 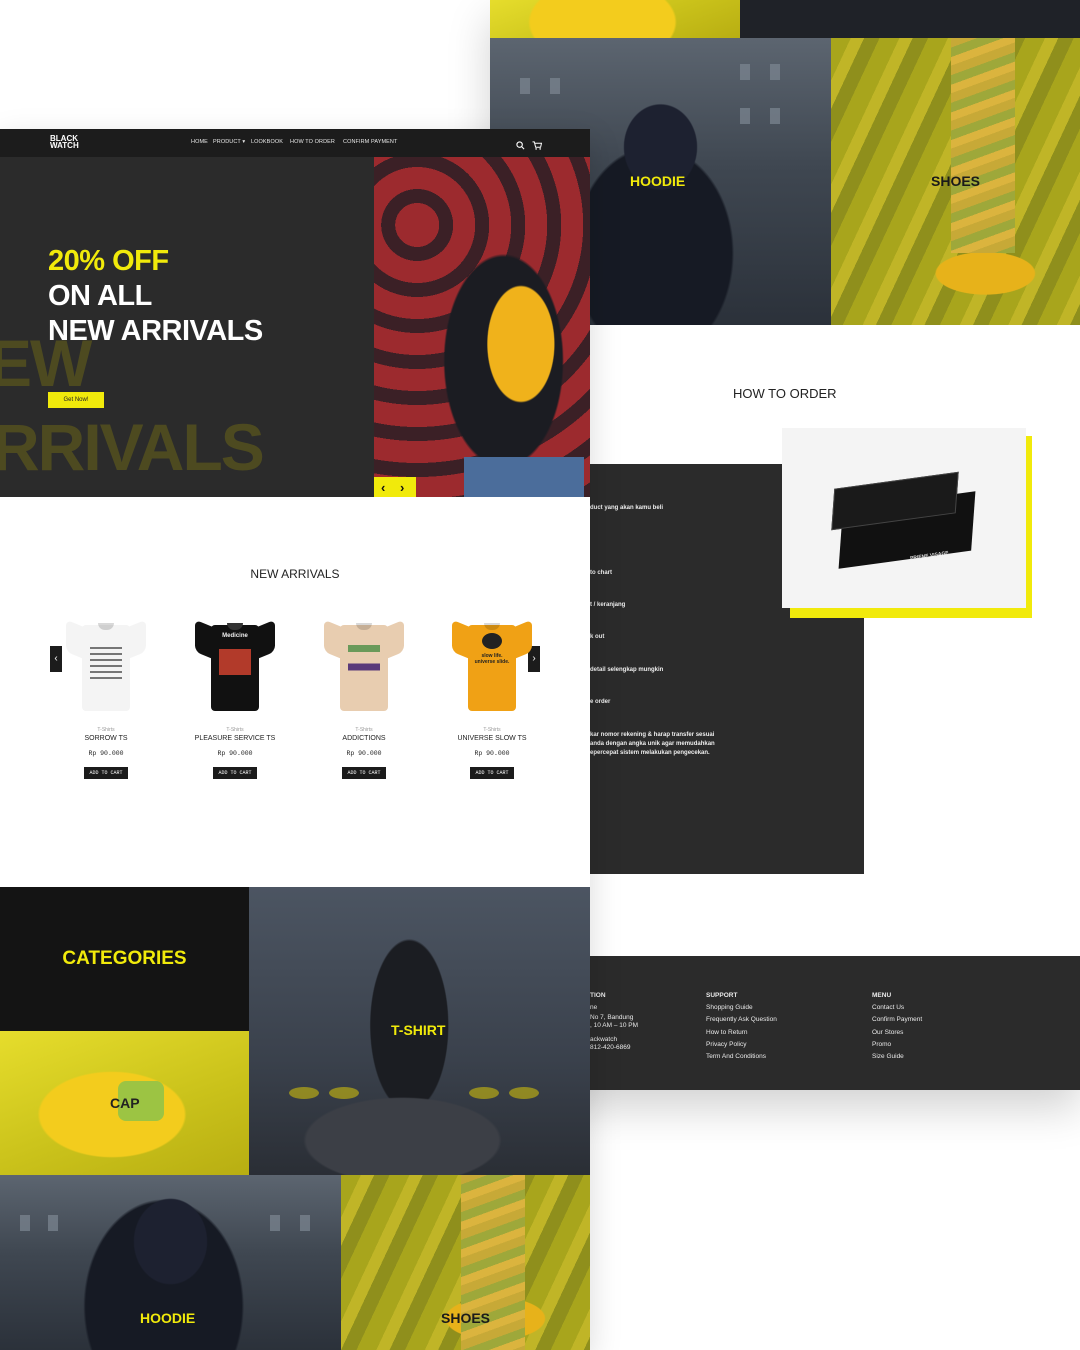 I want to click on tshirt-label: T-SHIRT, so click(x=418, y=1030).